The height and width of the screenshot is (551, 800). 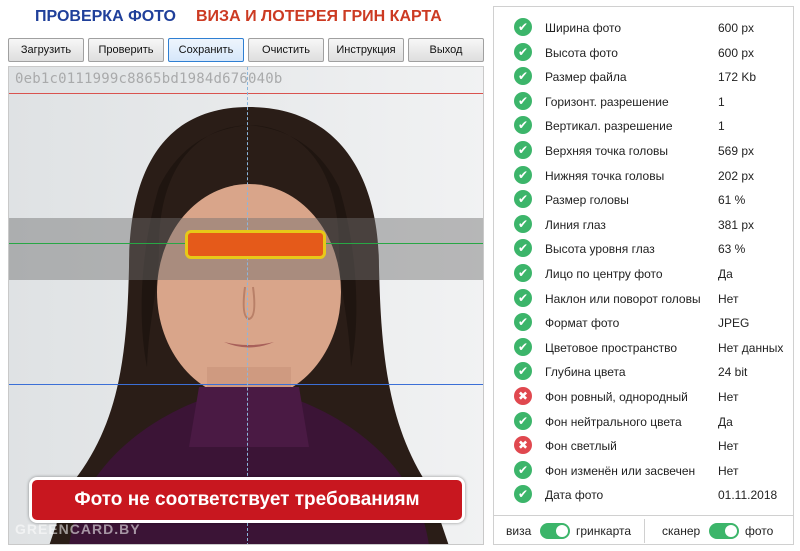 I want to click on save-button: Сохранить, so click(x=206, y=50).